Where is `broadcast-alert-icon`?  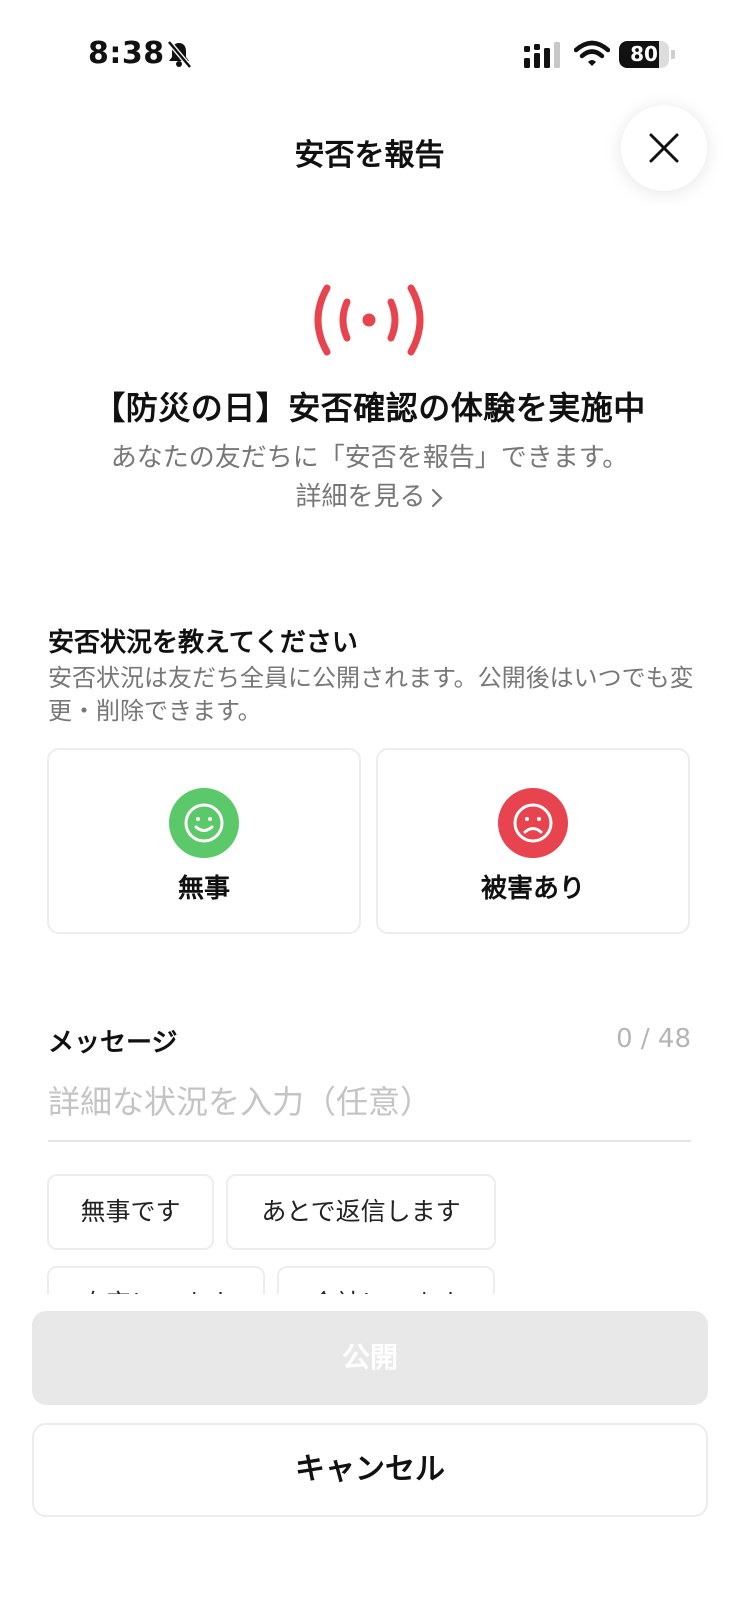 broadcast-alert-icon is located at coordinates (369, 320).